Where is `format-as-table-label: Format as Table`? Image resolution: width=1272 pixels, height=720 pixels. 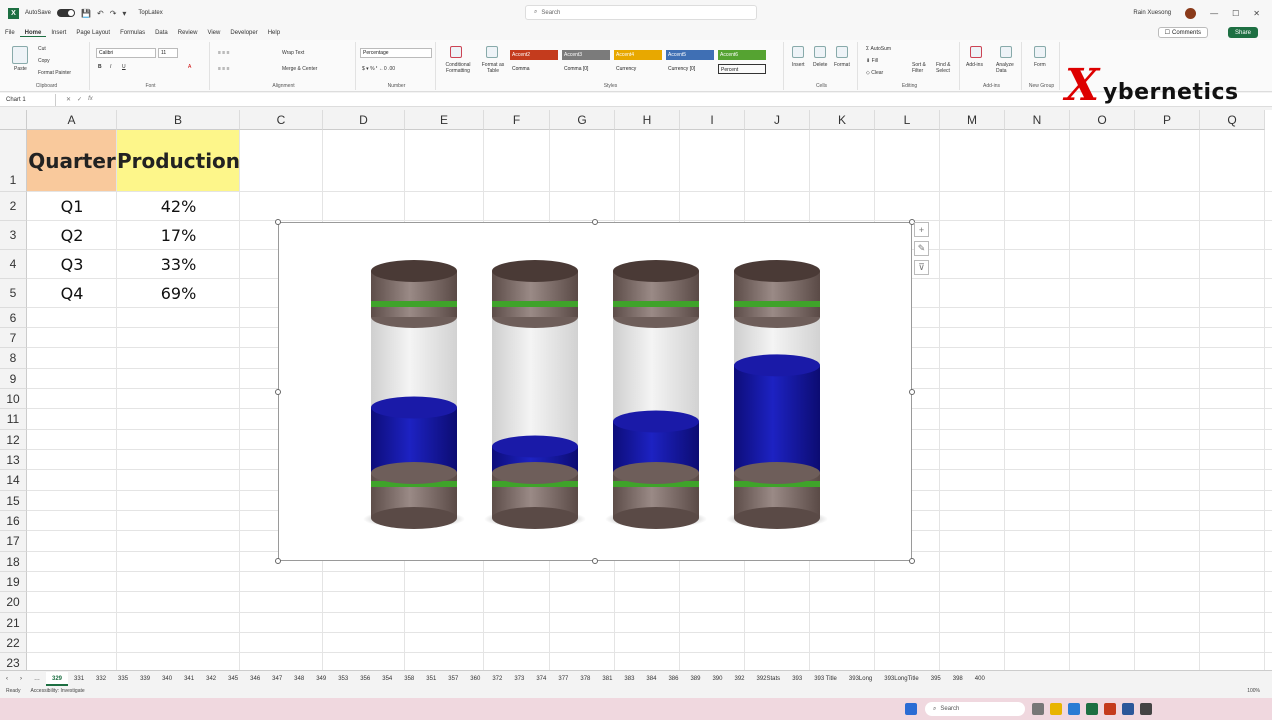
format-as-table-label: Format as Table is located at coordinates (493, 68).